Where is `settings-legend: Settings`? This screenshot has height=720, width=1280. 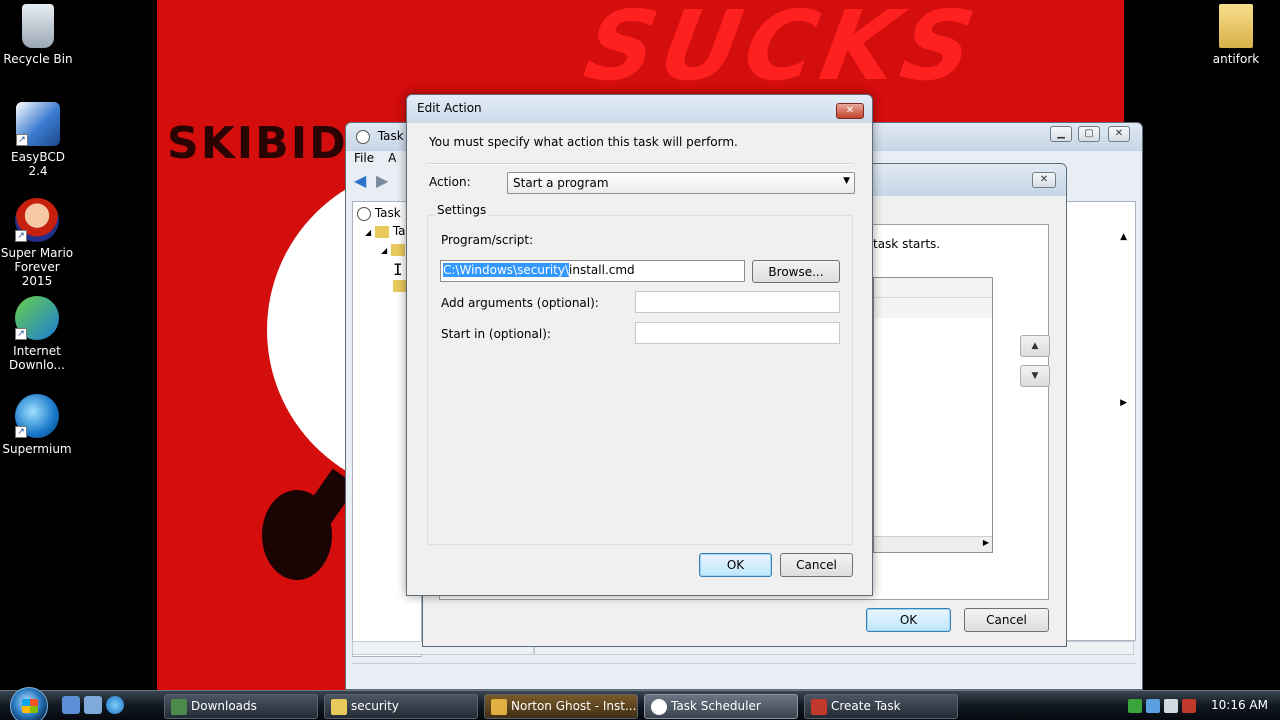 settings-legend: Settings is located at coordinates (462, 210).